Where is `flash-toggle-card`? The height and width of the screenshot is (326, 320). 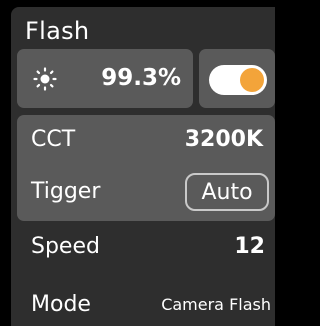
flash-toggle-card is located at coordinates (237, 78).